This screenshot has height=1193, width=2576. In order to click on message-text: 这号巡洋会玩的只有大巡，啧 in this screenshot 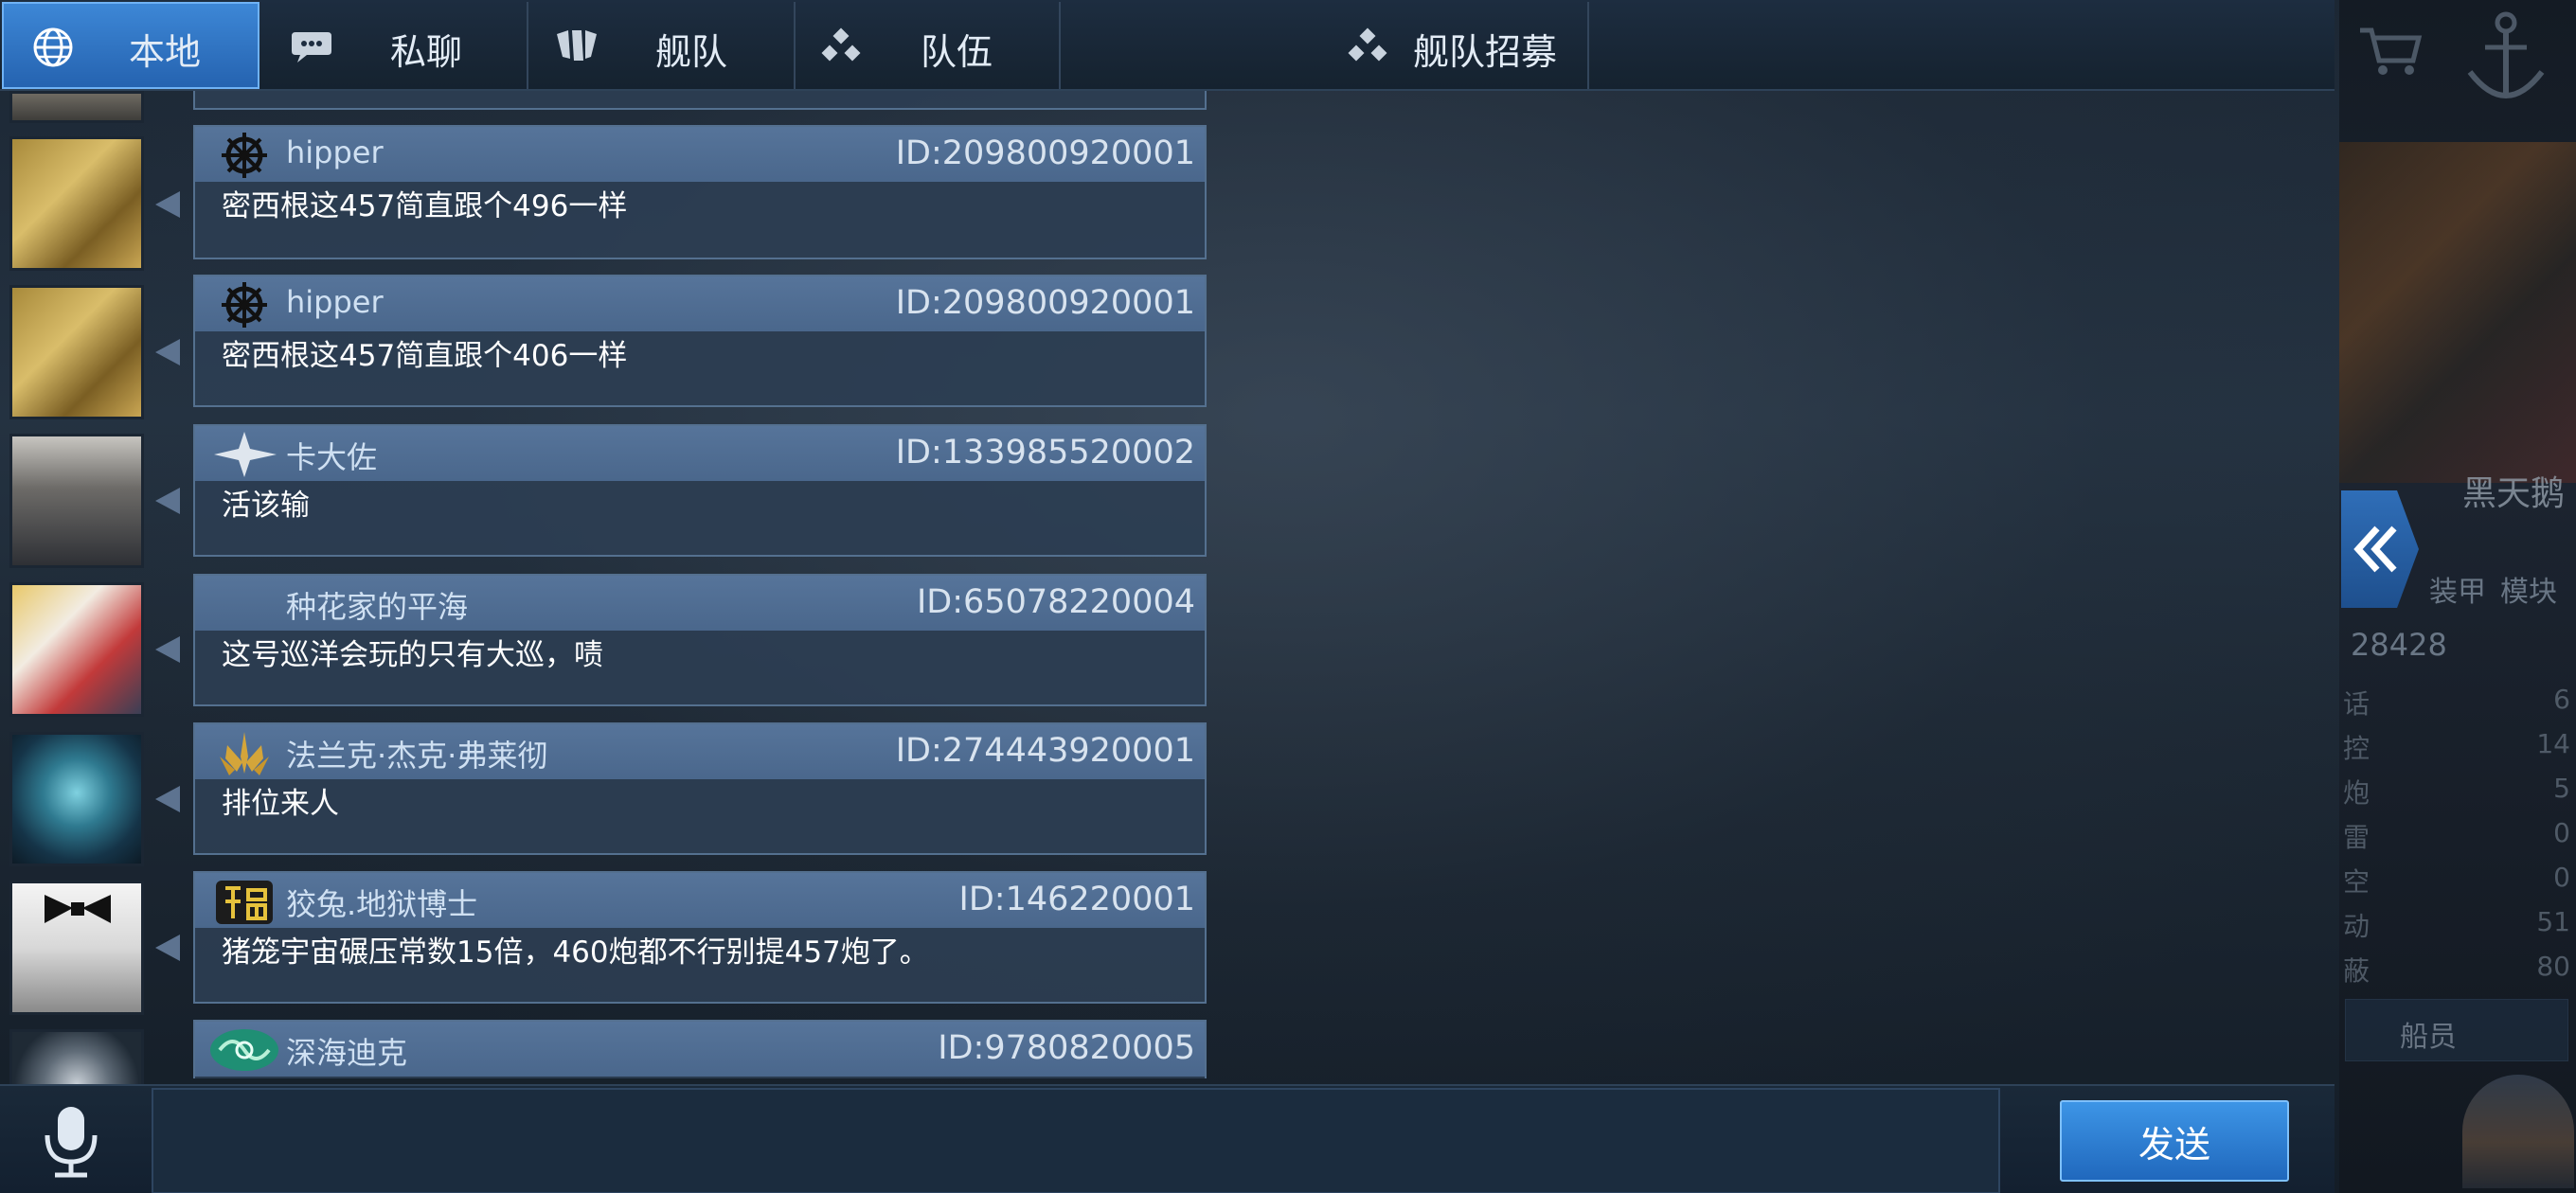, I will do `click(412, 655)`.